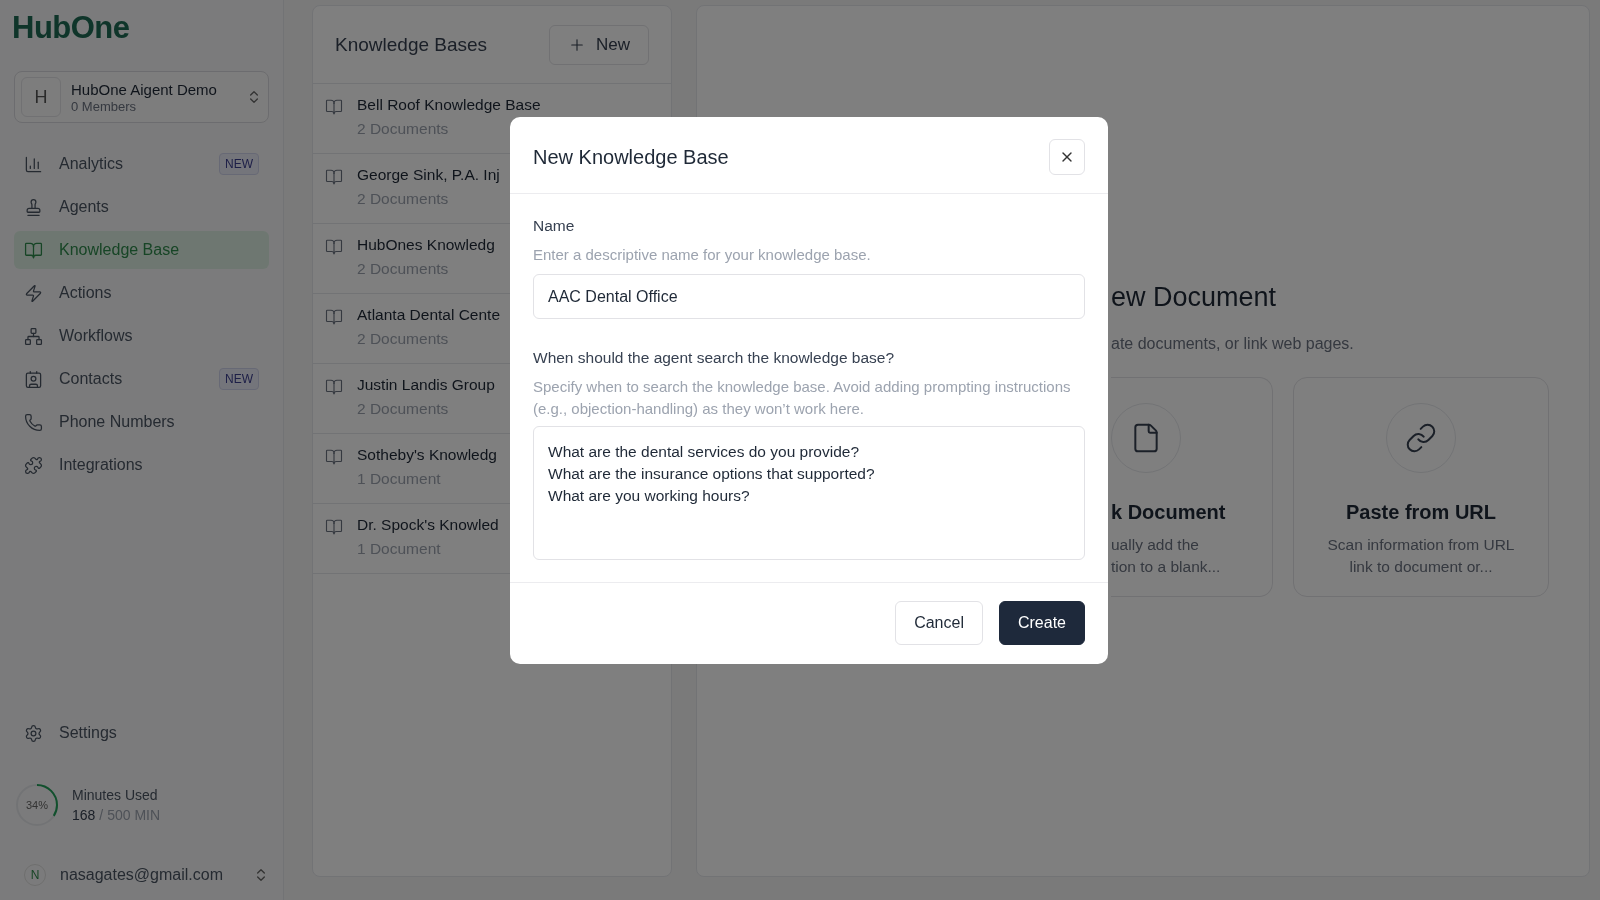 This screenshot has height=900, width=1600. Describe the element at coordinates (33, 465) in the screenshot. I see `puzzle-icon` at that location.